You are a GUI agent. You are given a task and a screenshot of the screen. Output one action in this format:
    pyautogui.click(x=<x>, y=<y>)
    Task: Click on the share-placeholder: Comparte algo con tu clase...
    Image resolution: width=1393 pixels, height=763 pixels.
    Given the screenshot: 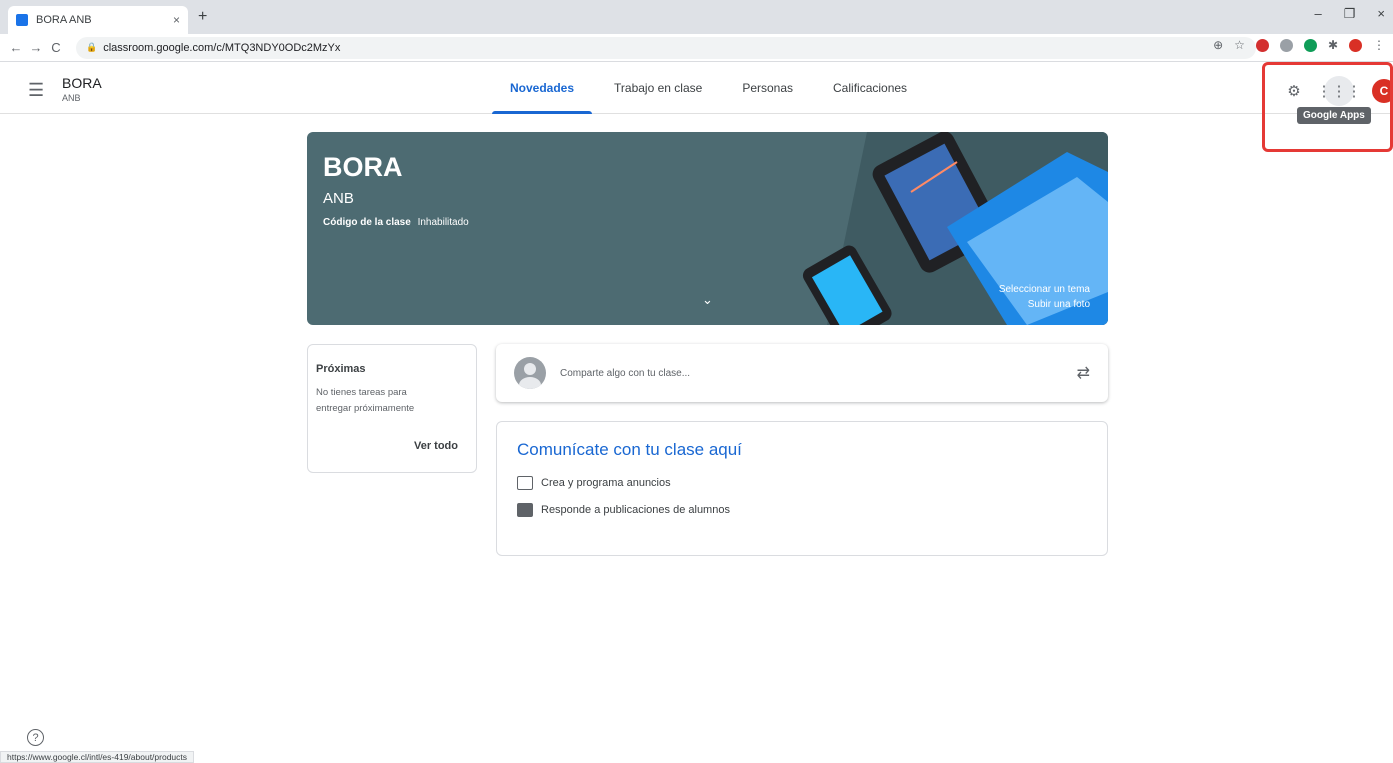 What is the action you would take?
    pyautogui.click(x=625, y=373)
    